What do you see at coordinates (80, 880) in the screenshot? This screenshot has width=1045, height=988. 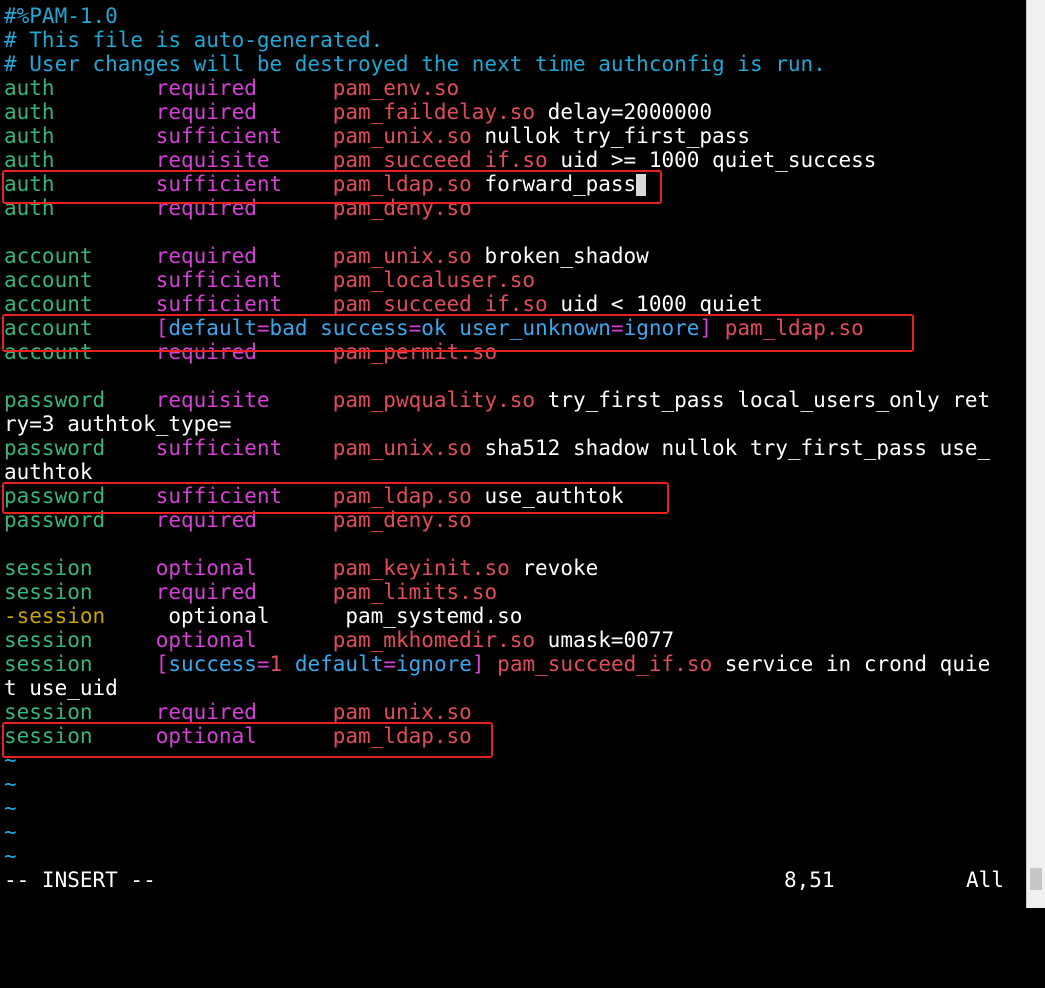 I see `mode-indicator: -- INSERT --` at bounding box center [80, 880].